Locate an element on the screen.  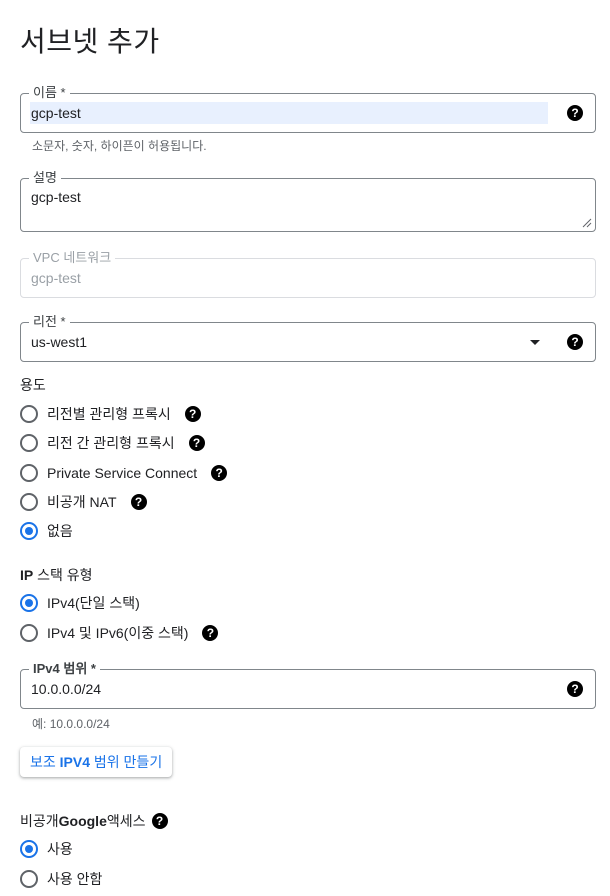
purpose-option-private-nat: 비공개 NAT ? is located at coordinates (83, 502).